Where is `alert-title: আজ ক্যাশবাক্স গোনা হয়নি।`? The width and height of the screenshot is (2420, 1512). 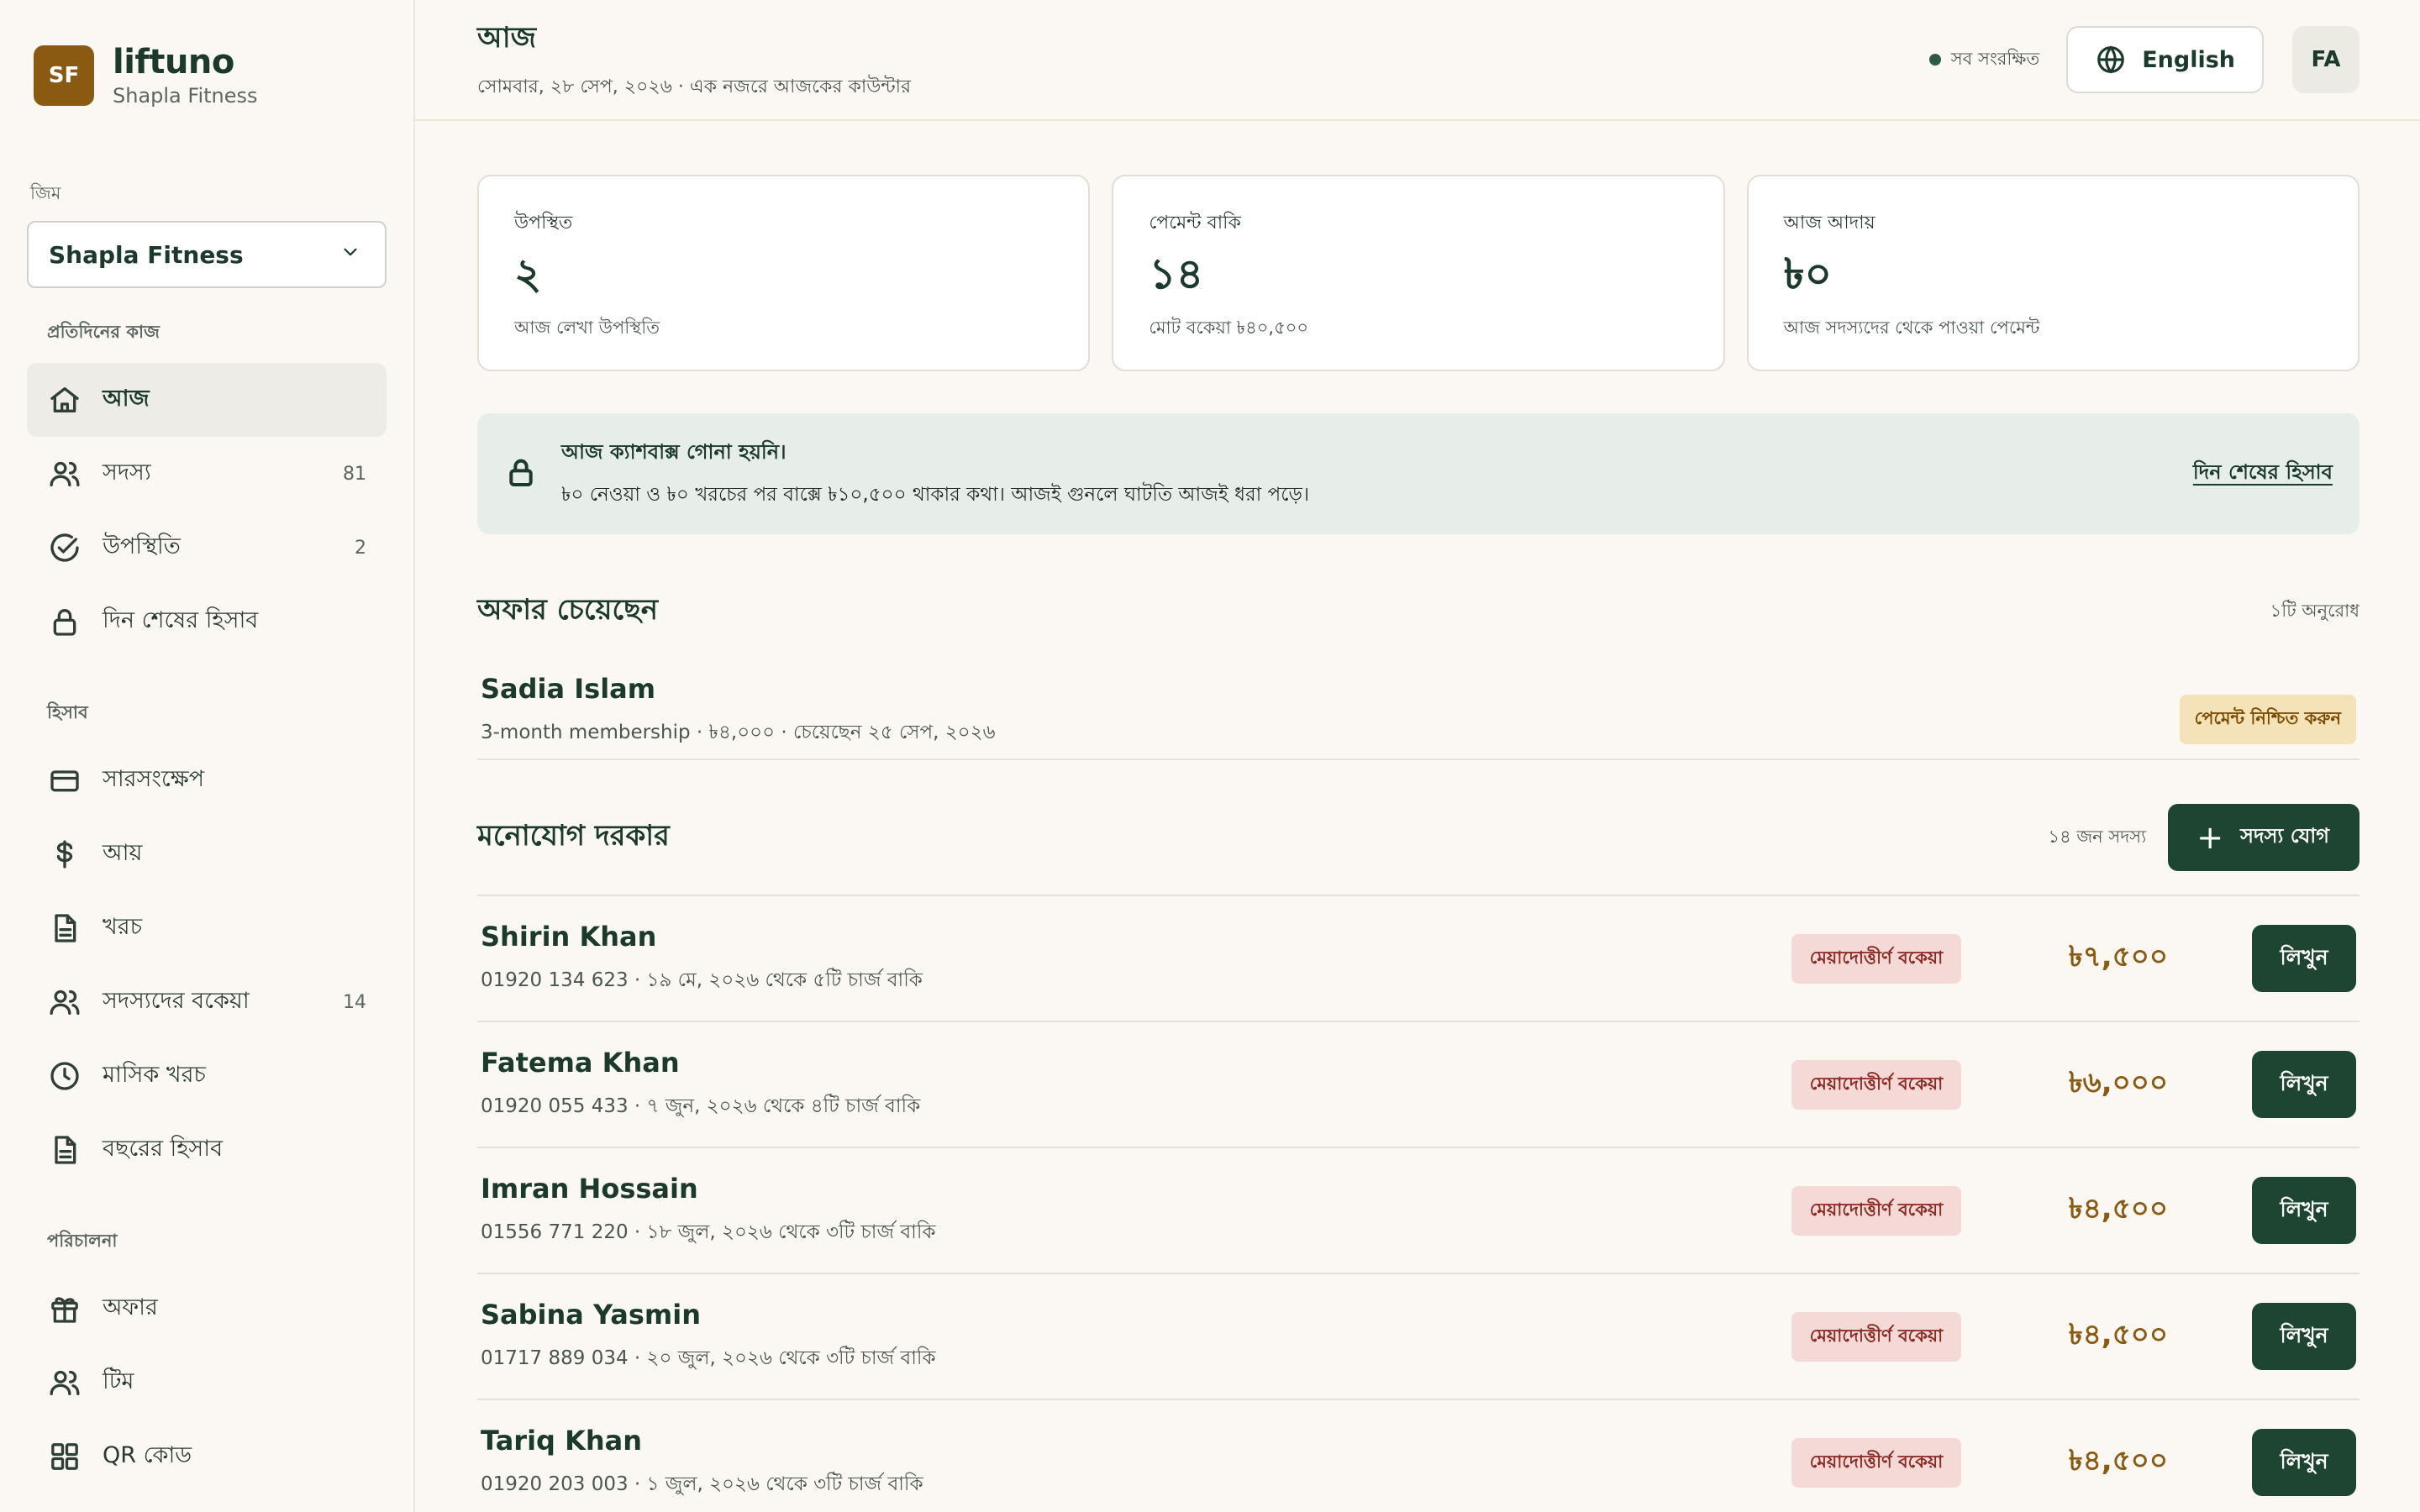
alert-title: আজ ক্যাশবাক্স গোনা হয়নি। is located at coordinates (673, 451).